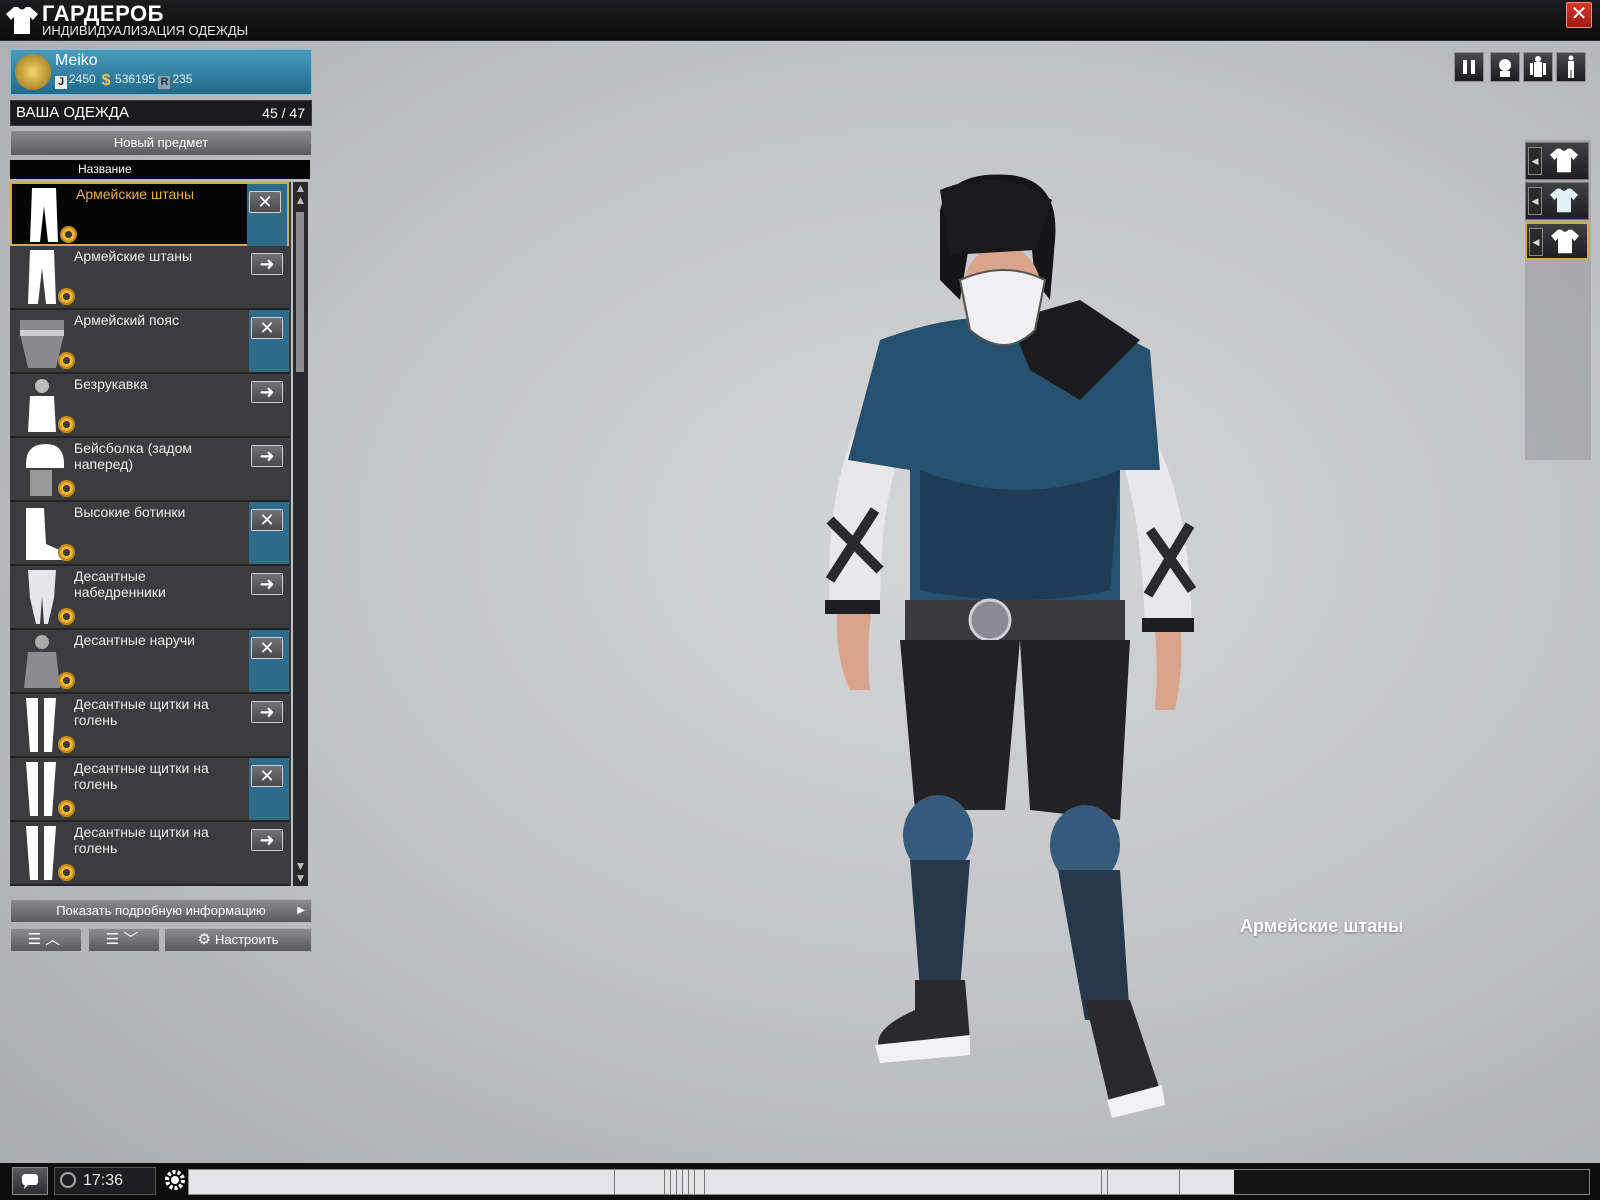  What do you see at coordinates (82, 79) in the screenshot?
I see `stat-j-value: 2450` at bounding box center [82, 79].